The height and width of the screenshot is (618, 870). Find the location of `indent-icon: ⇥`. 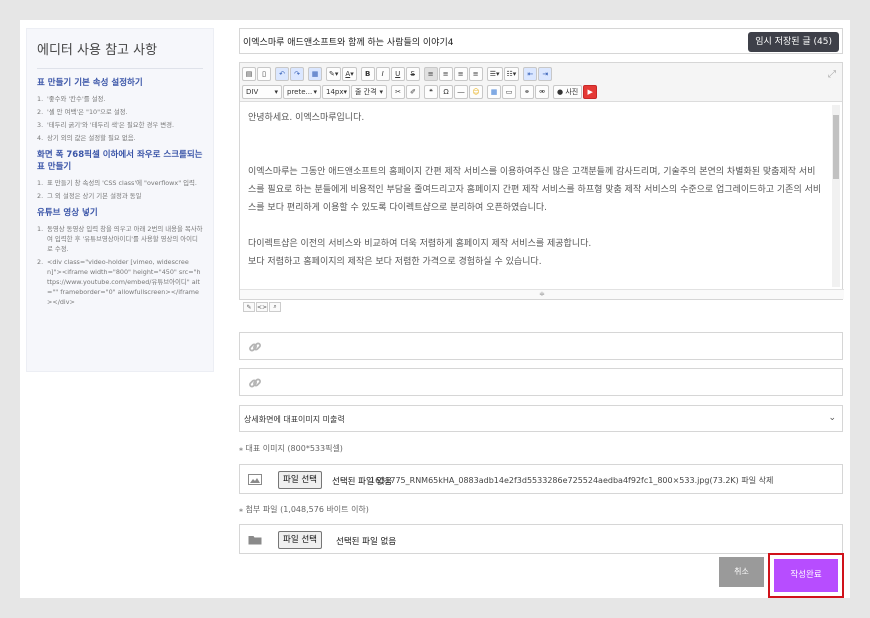

indent-icon: ⇥ is located at coordinates (545, 74).